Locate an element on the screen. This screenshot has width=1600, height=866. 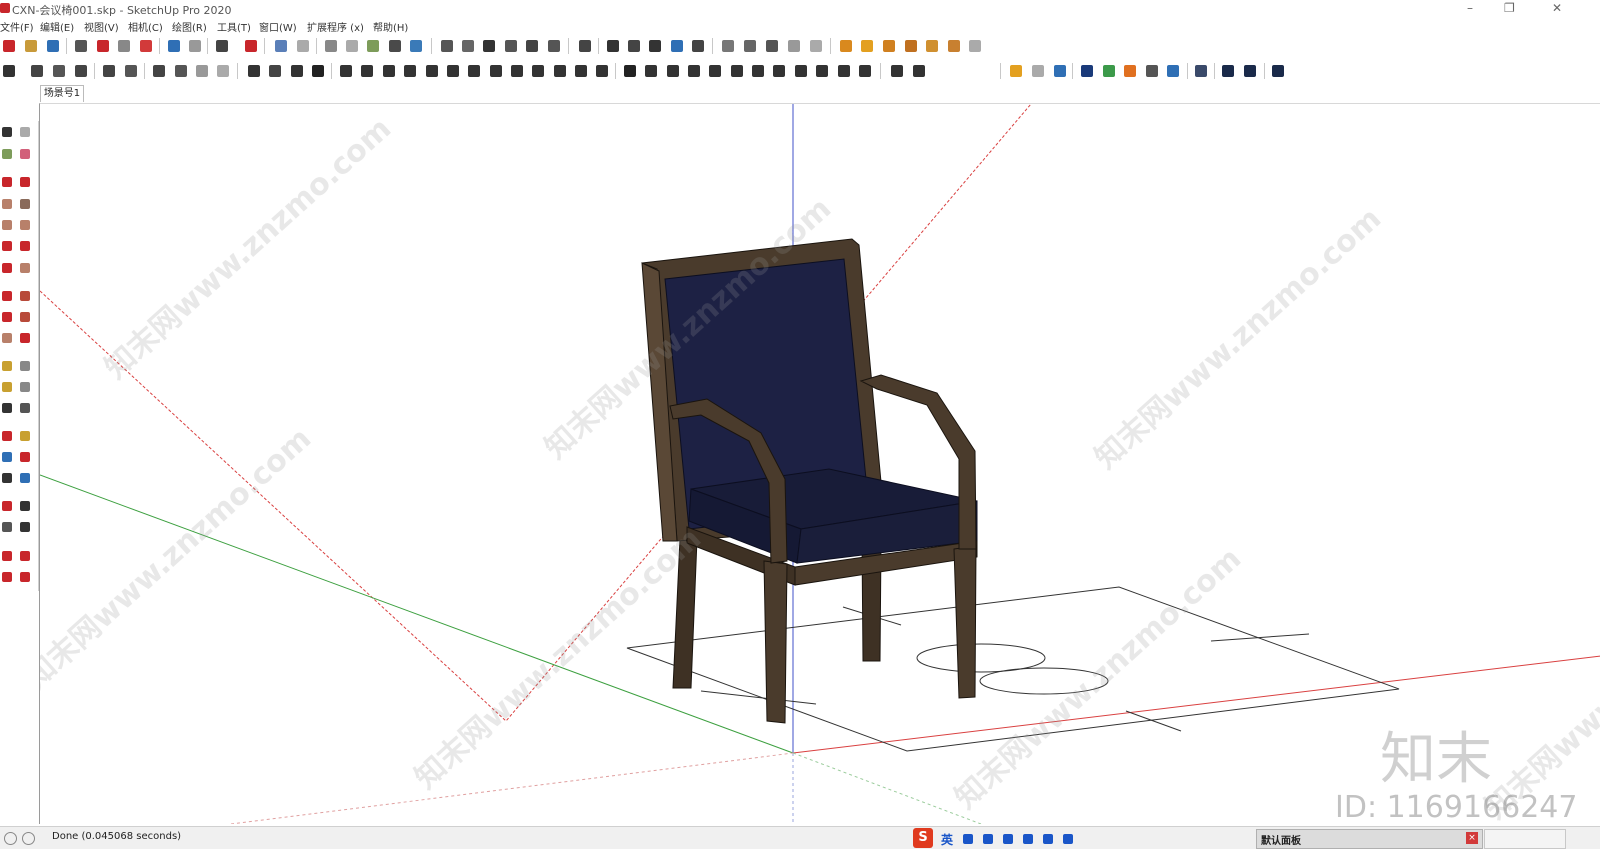
rotated-rectangle-icon is located at coordinates (25, 204).